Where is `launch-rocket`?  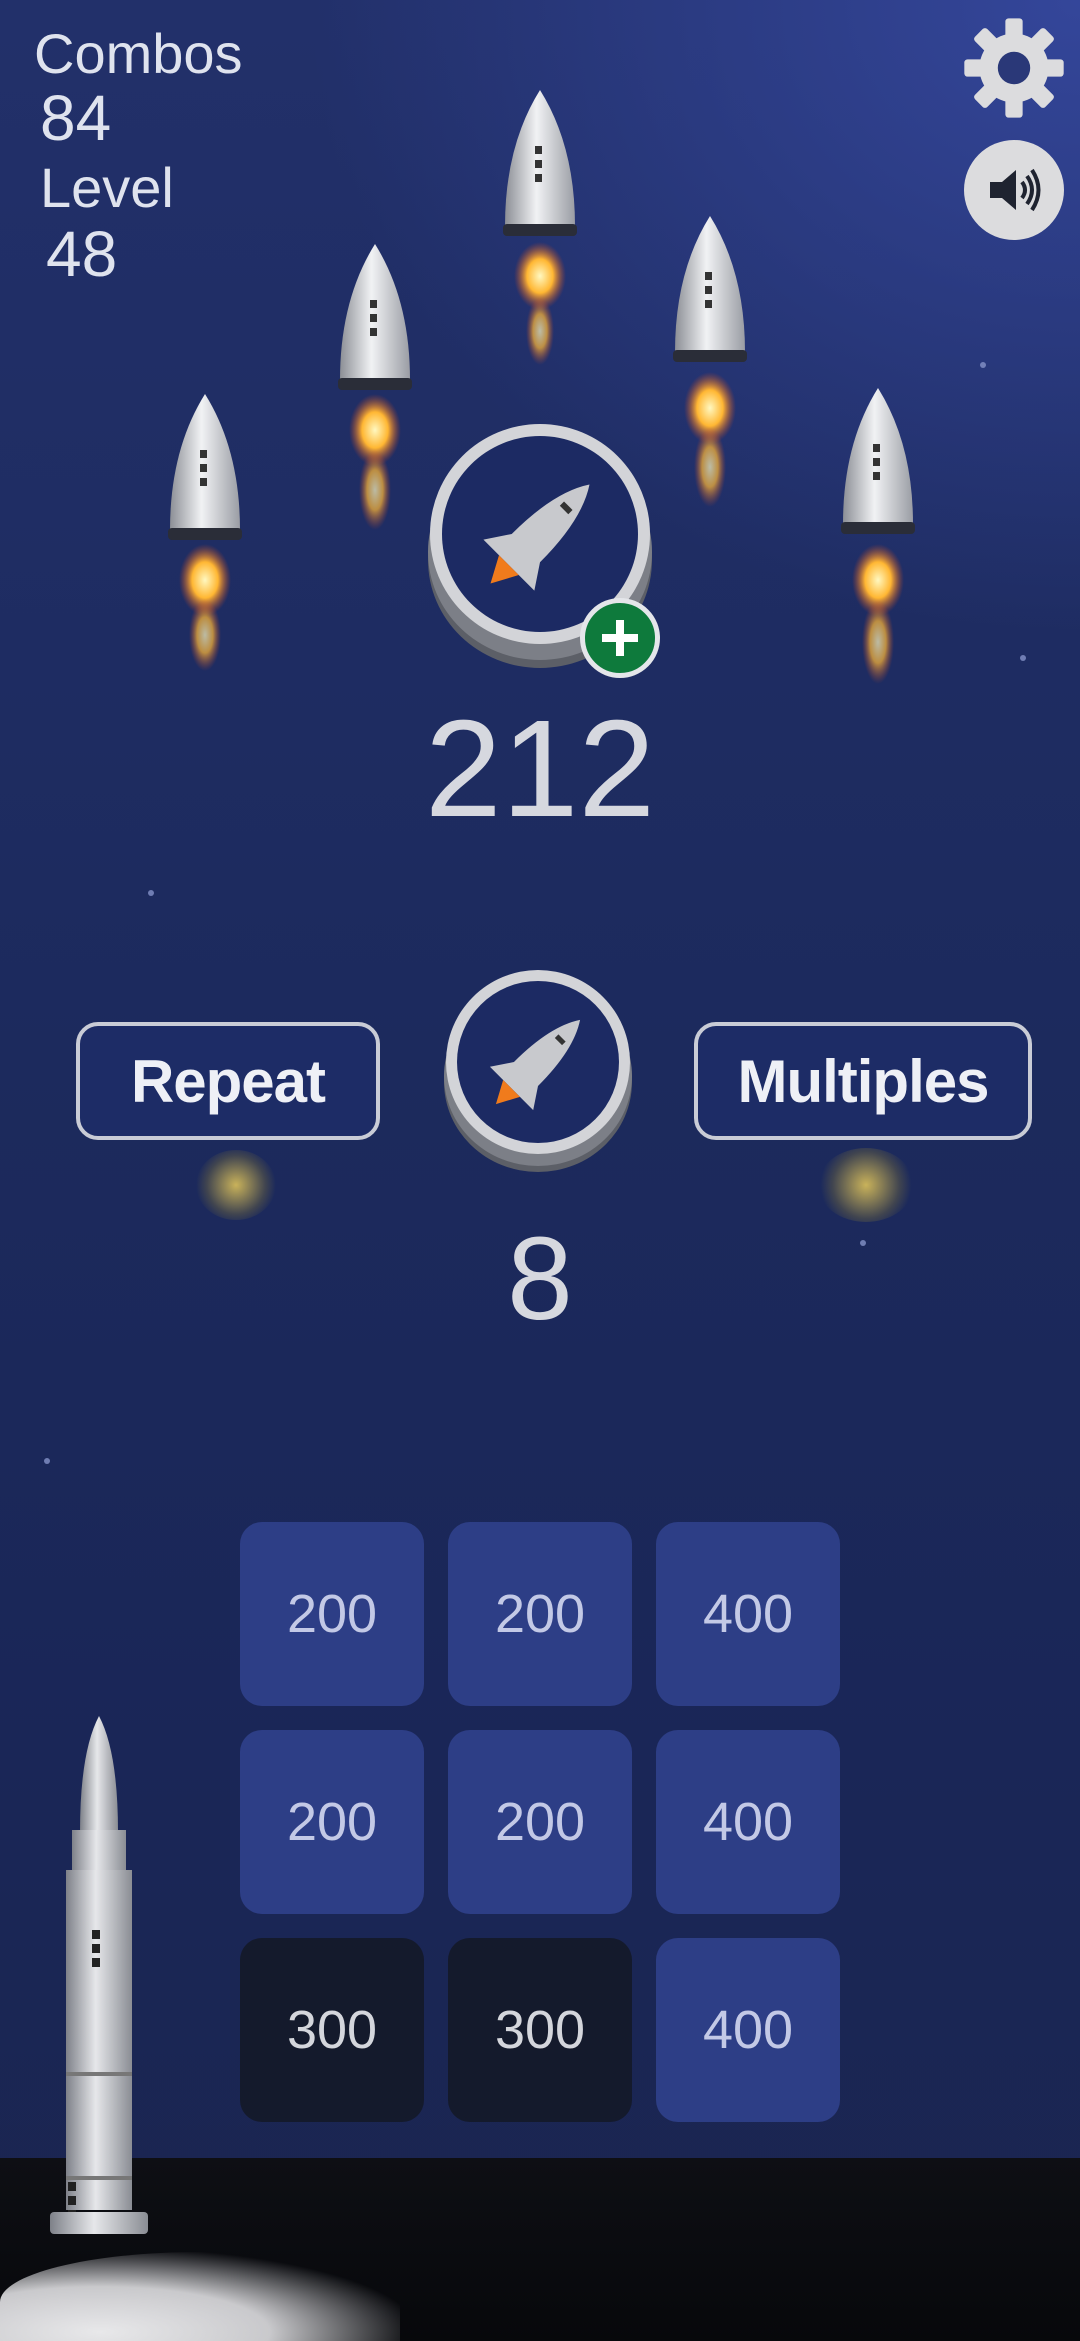 launch-rocket is located at coordinates (99, 1975).